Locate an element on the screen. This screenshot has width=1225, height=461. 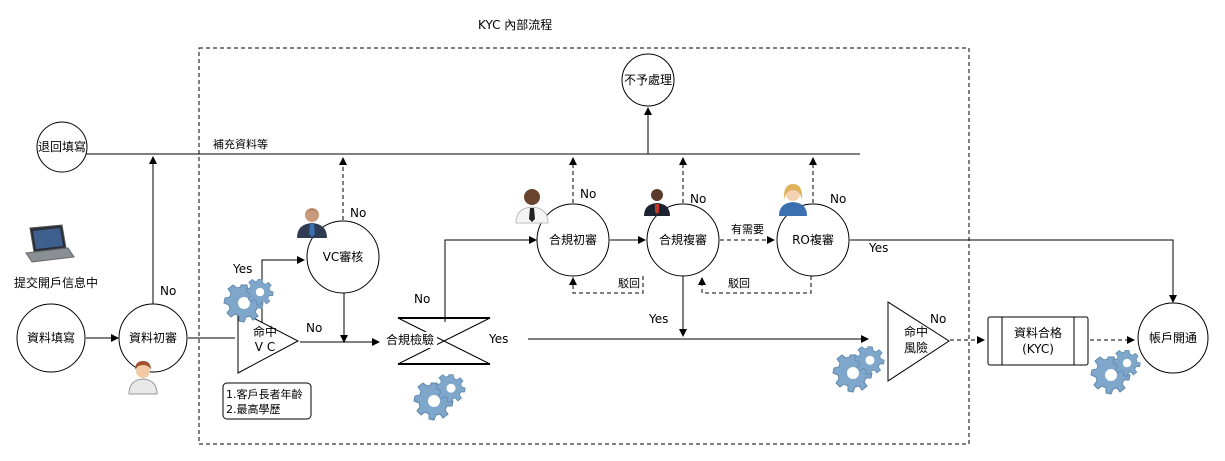
label-no-vc: No is located at coordinates (358, 213).